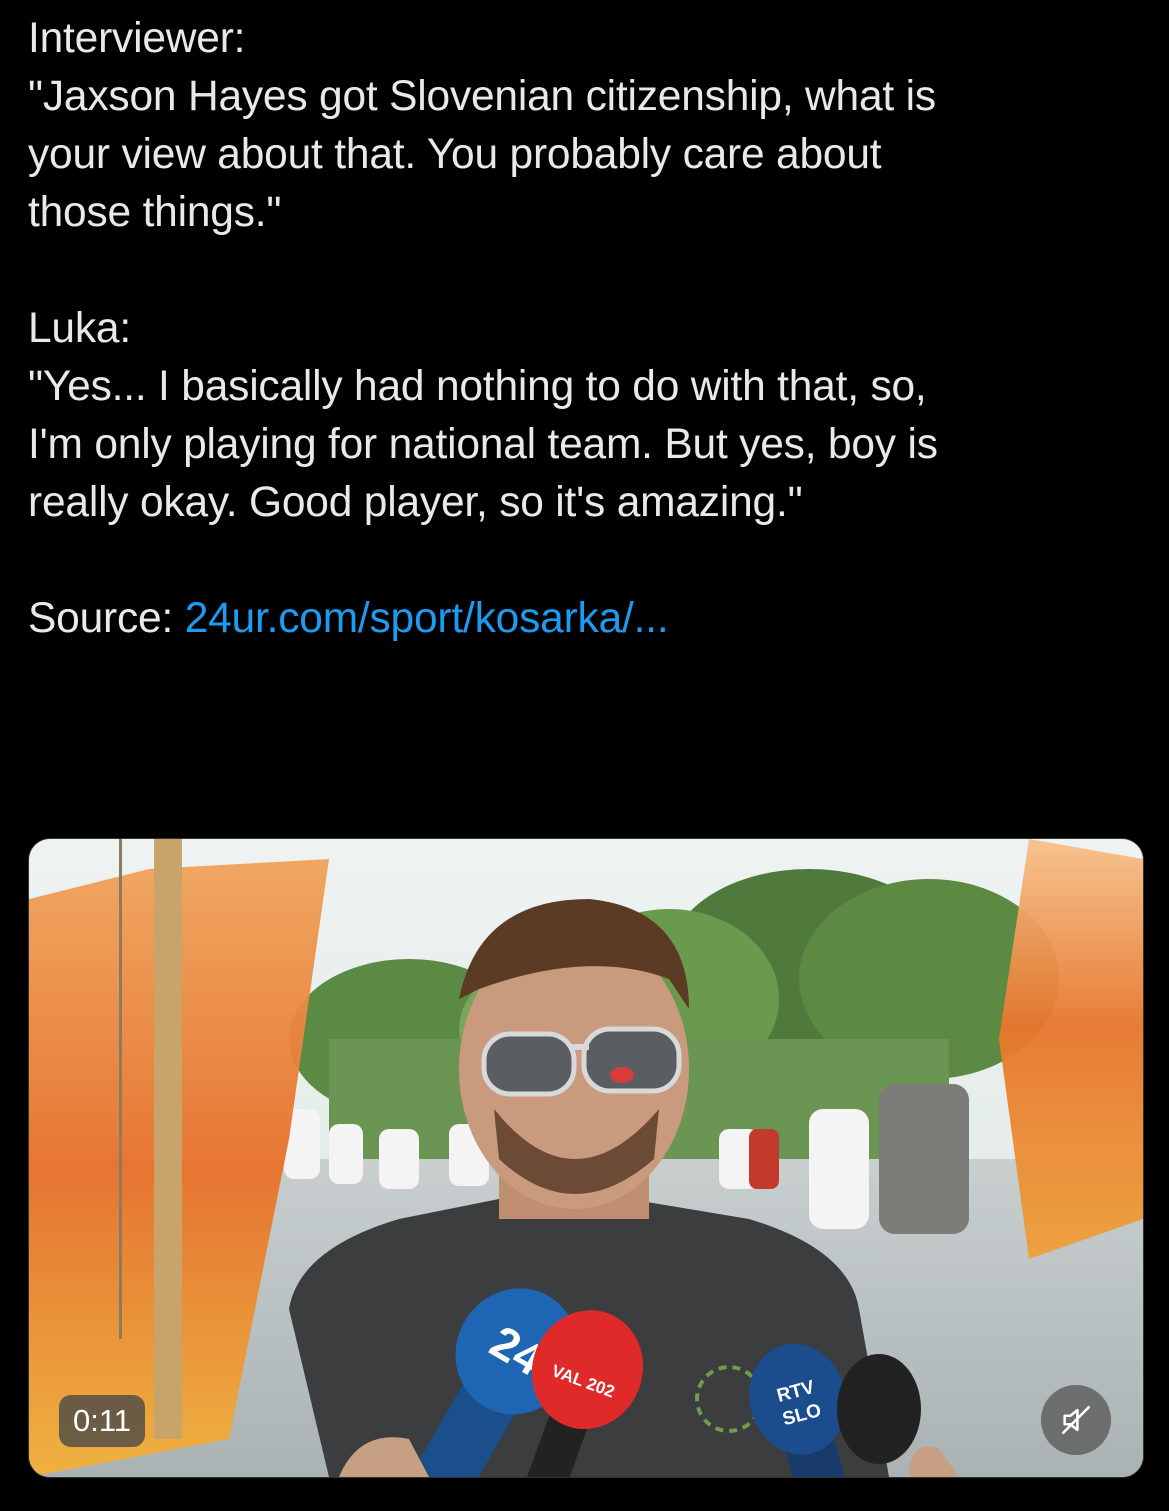 This screenshot has height=1511, width=1169. Describe the element at coordinates (155, 212) in the screenshot. I see `tweet-line: those things."` at that location.